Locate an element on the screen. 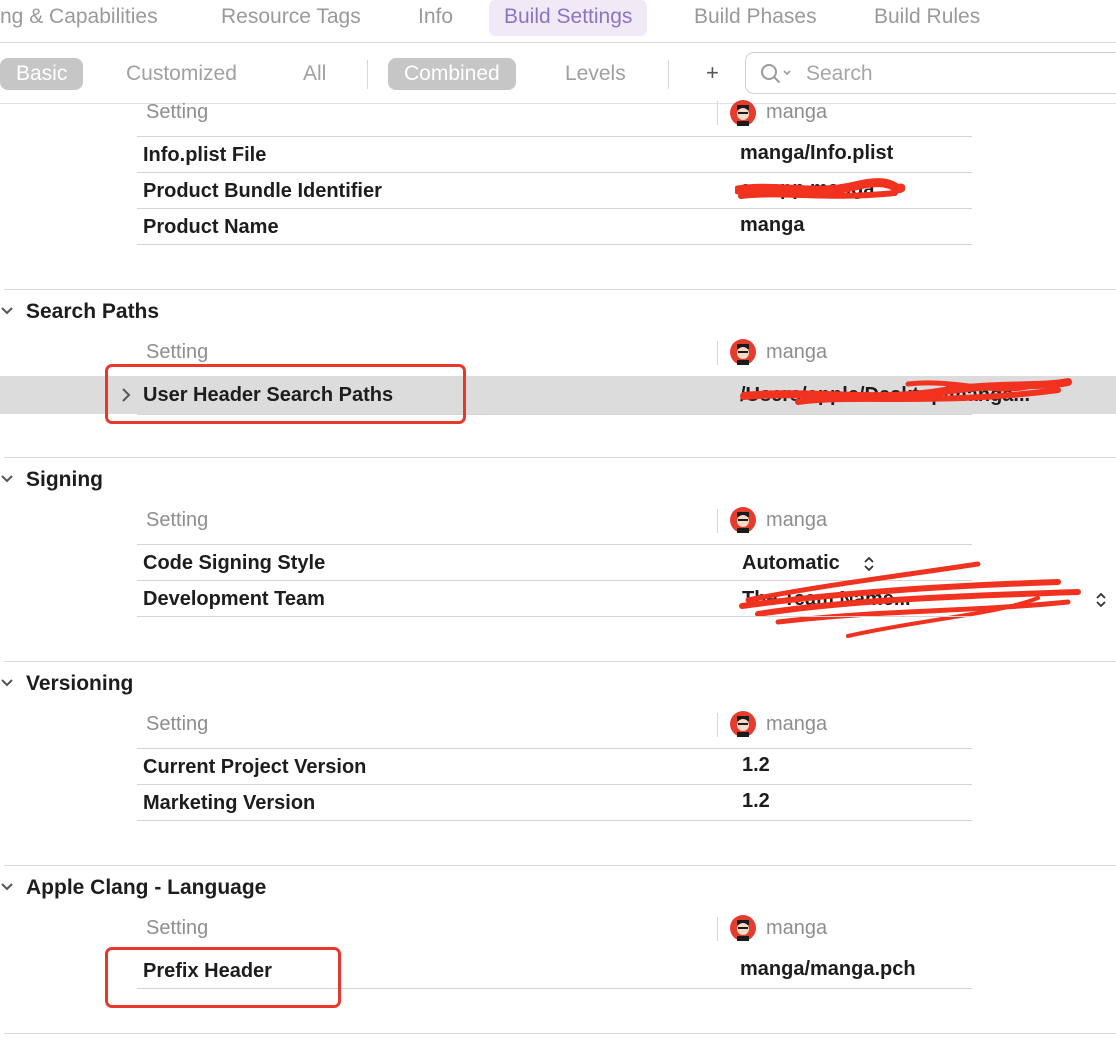 Image resolution: width=1116 pixels, height=1040 pixels. view-levels-button: Levels is located at coordinates (595, 74).